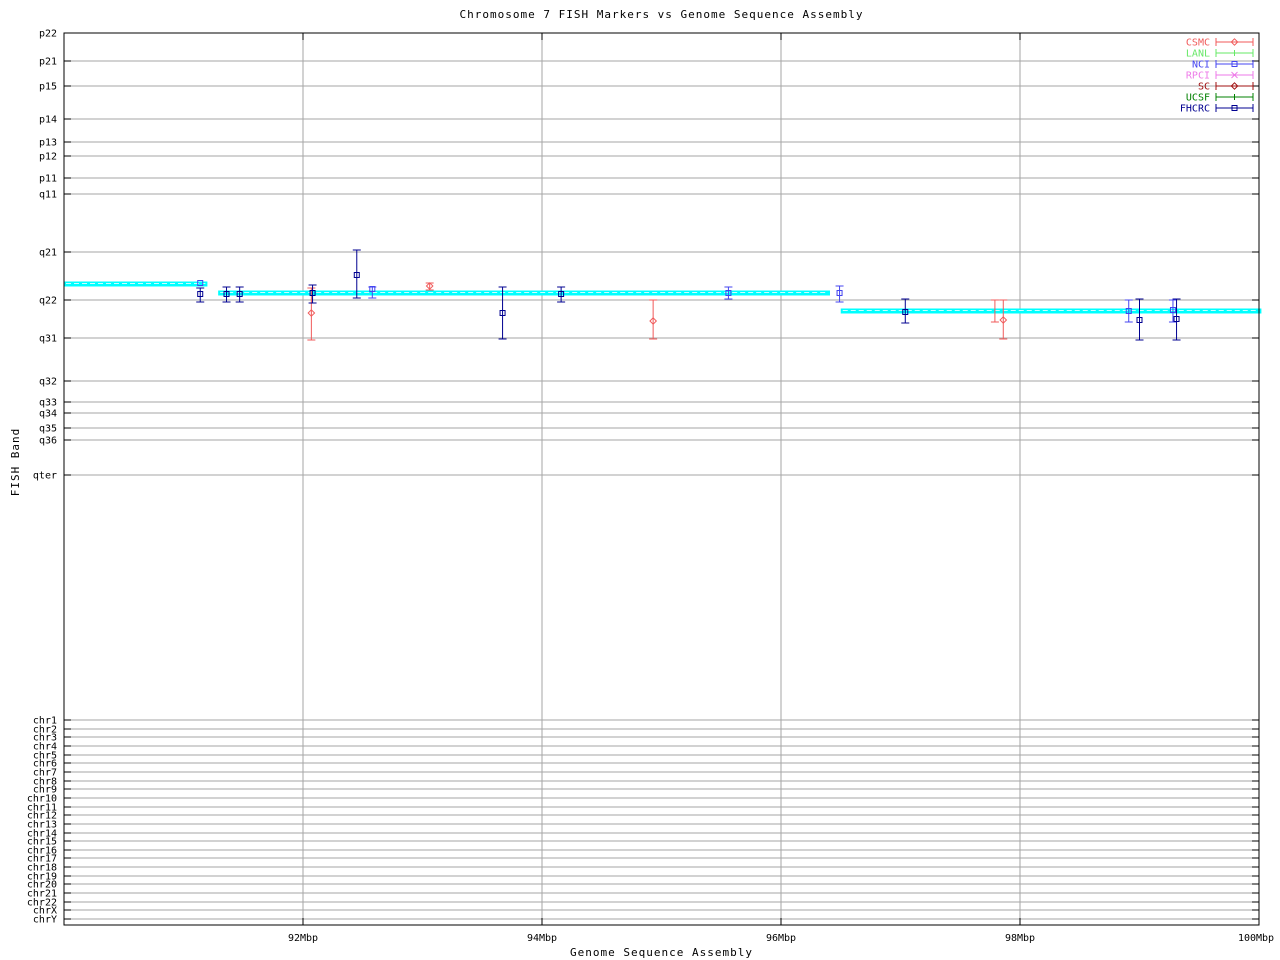 The image size is (1280, 960). I want to click on y-band-label: p14, so click(48, 120).